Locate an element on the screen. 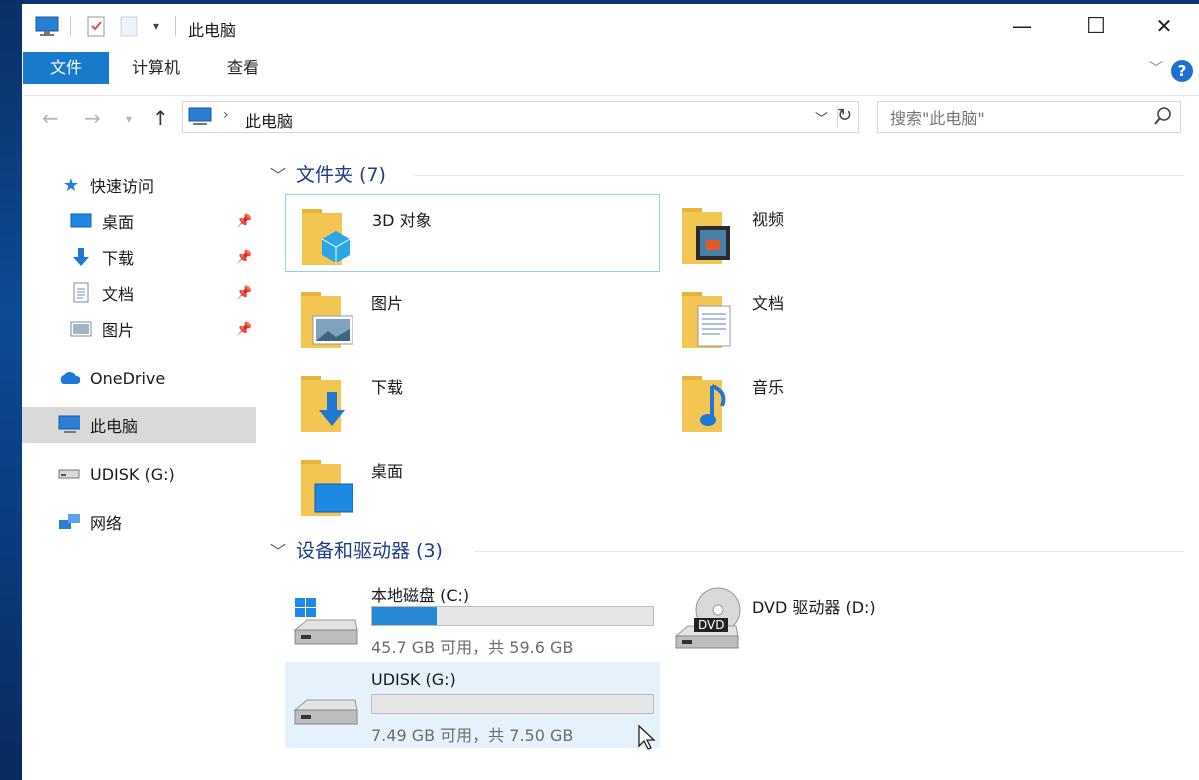  folder-pictures: 图片 is located at coordinates (472, 317).